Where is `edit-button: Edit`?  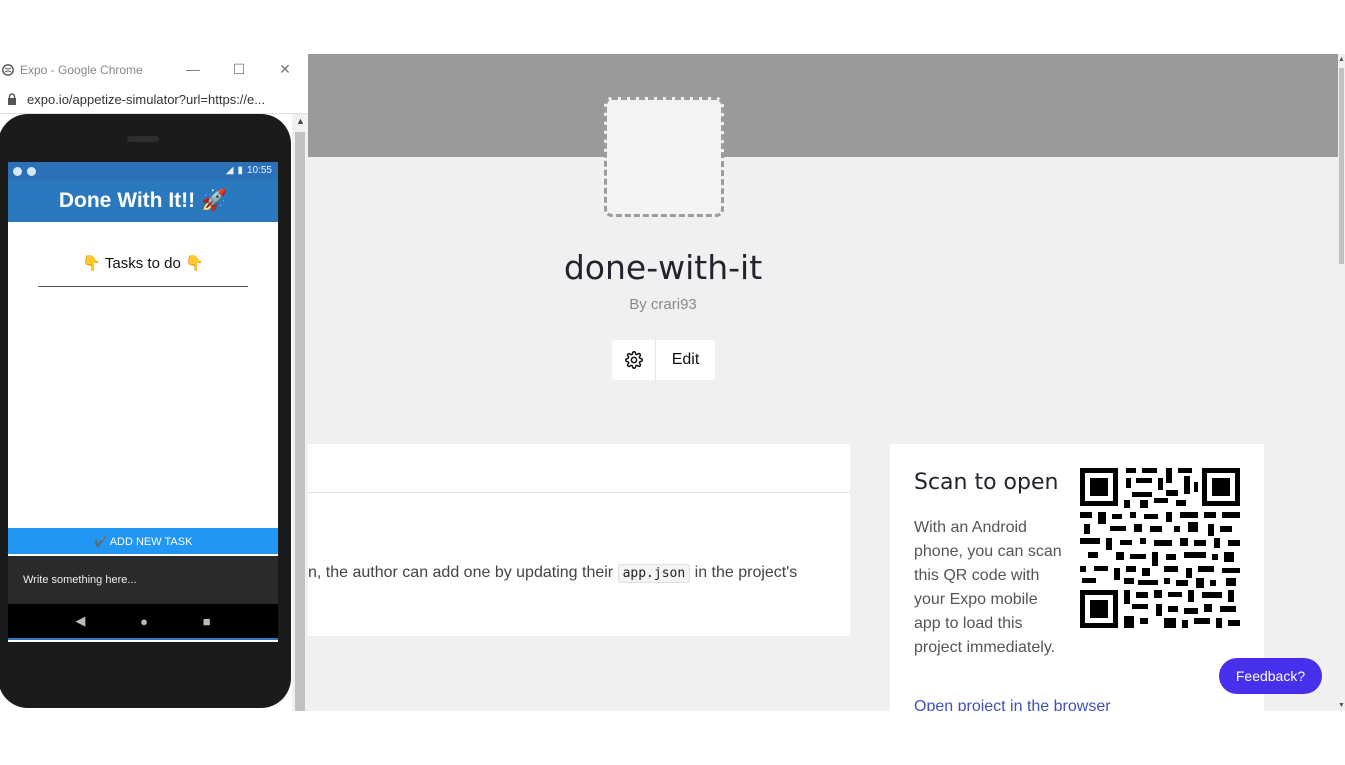
edit-button: Edit is located at coordinates (685, 360).